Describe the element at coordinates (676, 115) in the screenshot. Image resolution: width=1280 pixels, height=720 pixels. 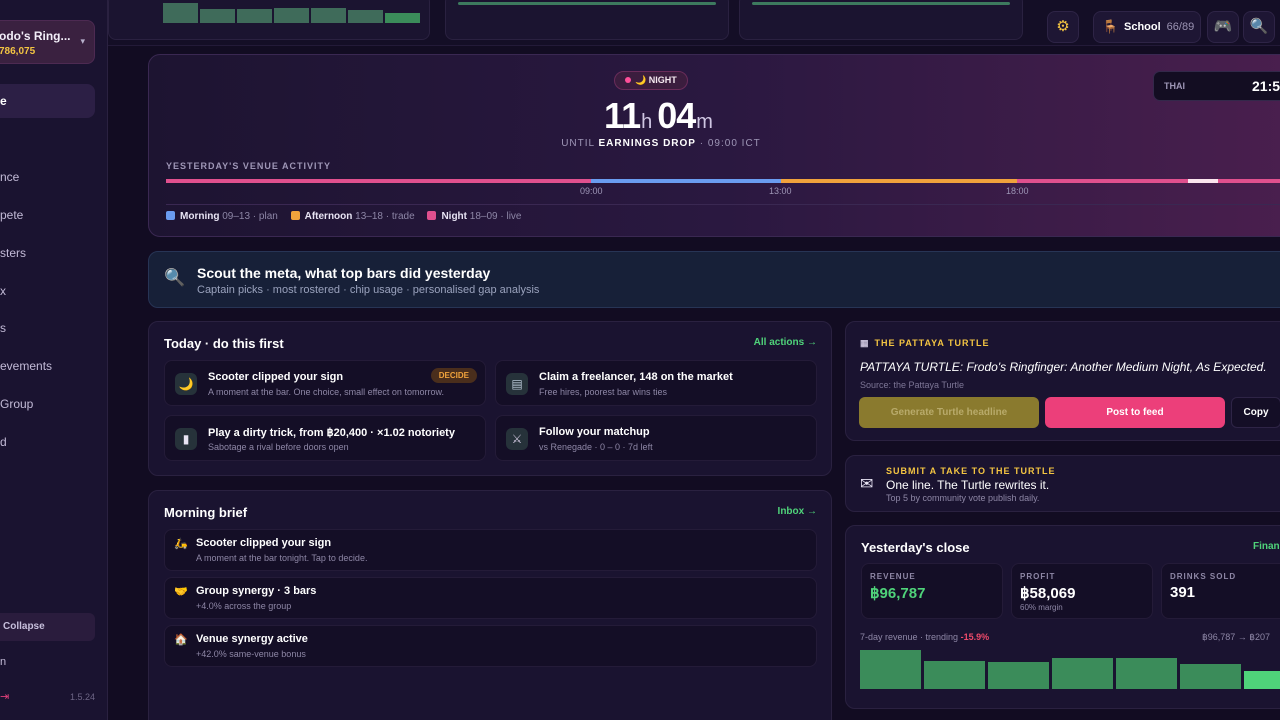
I see `countdown-minutes: 04` at that location.